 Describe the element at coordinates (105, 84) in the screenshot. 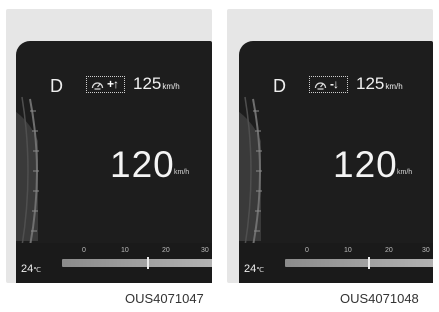

I see `cruise-set-box: +↑` at that location.